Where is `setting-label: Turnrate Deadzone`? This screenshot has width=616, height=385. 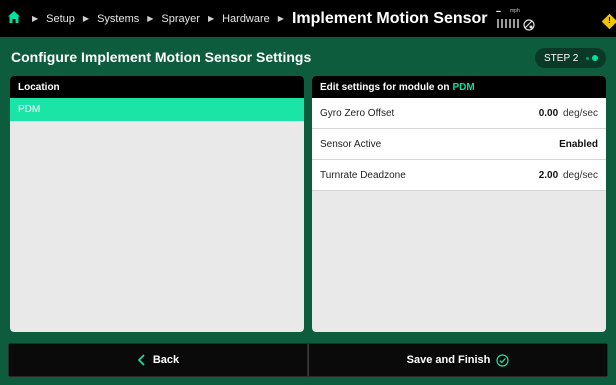 setting-label: Turnrate Deadzone is located at coordinates (363, 175).